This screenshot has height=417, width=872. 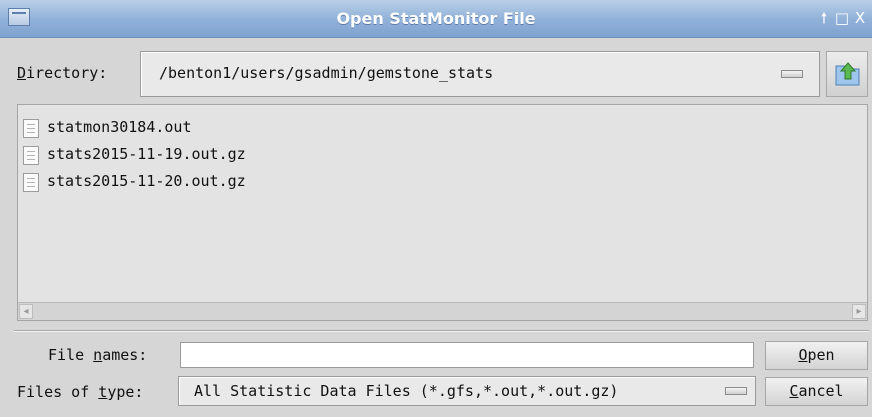 I want to click on parent-directory-button, so click(x=847, y=74).